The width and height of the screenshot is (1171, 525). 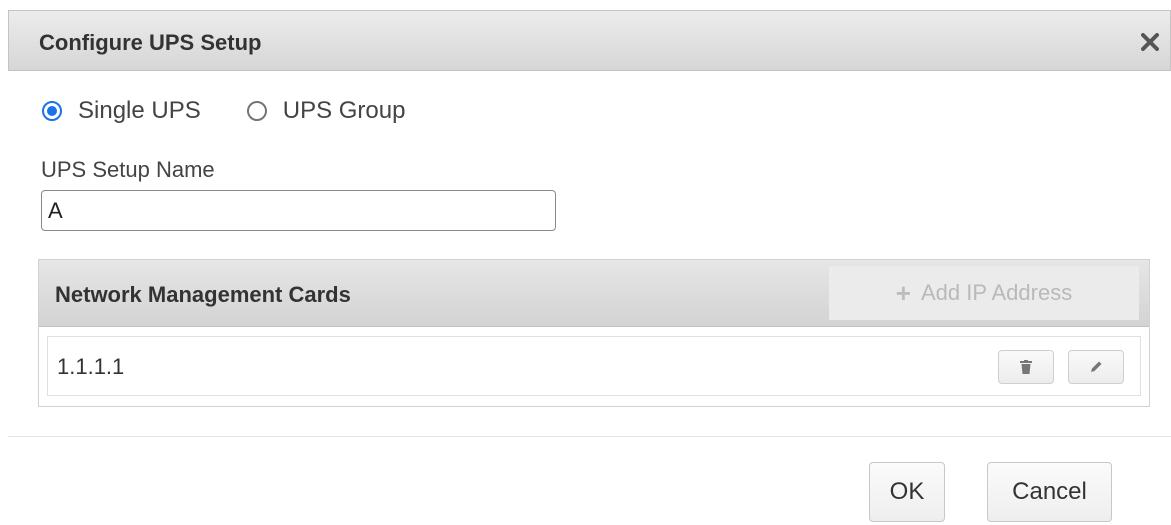 What do you see at coordinates (223, 111) in the screenshot?
I see `setup-type-radio-group: Single UPS UPS Group` at bounding box center [223, 111].